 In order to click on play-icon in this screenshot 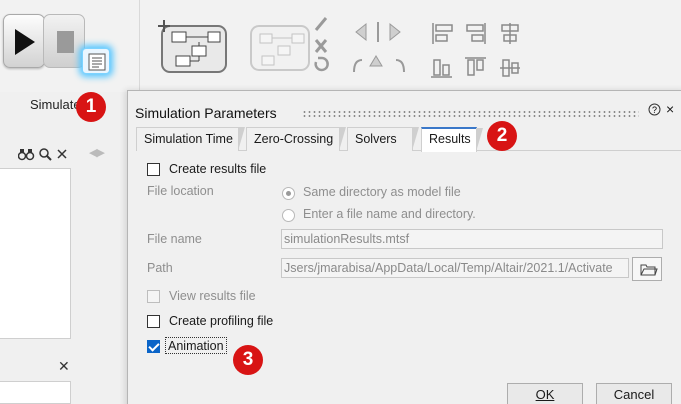, I will do `click(25, 42)`.